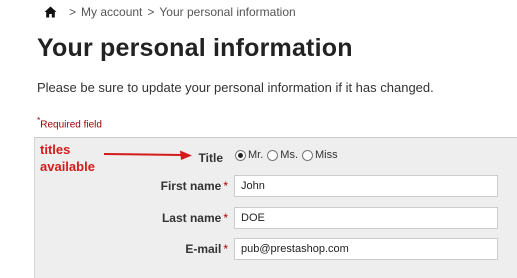 Image resolution: width=517 pixels, height=278 pixels. I want to click on first-name-input, so click(366, 186).